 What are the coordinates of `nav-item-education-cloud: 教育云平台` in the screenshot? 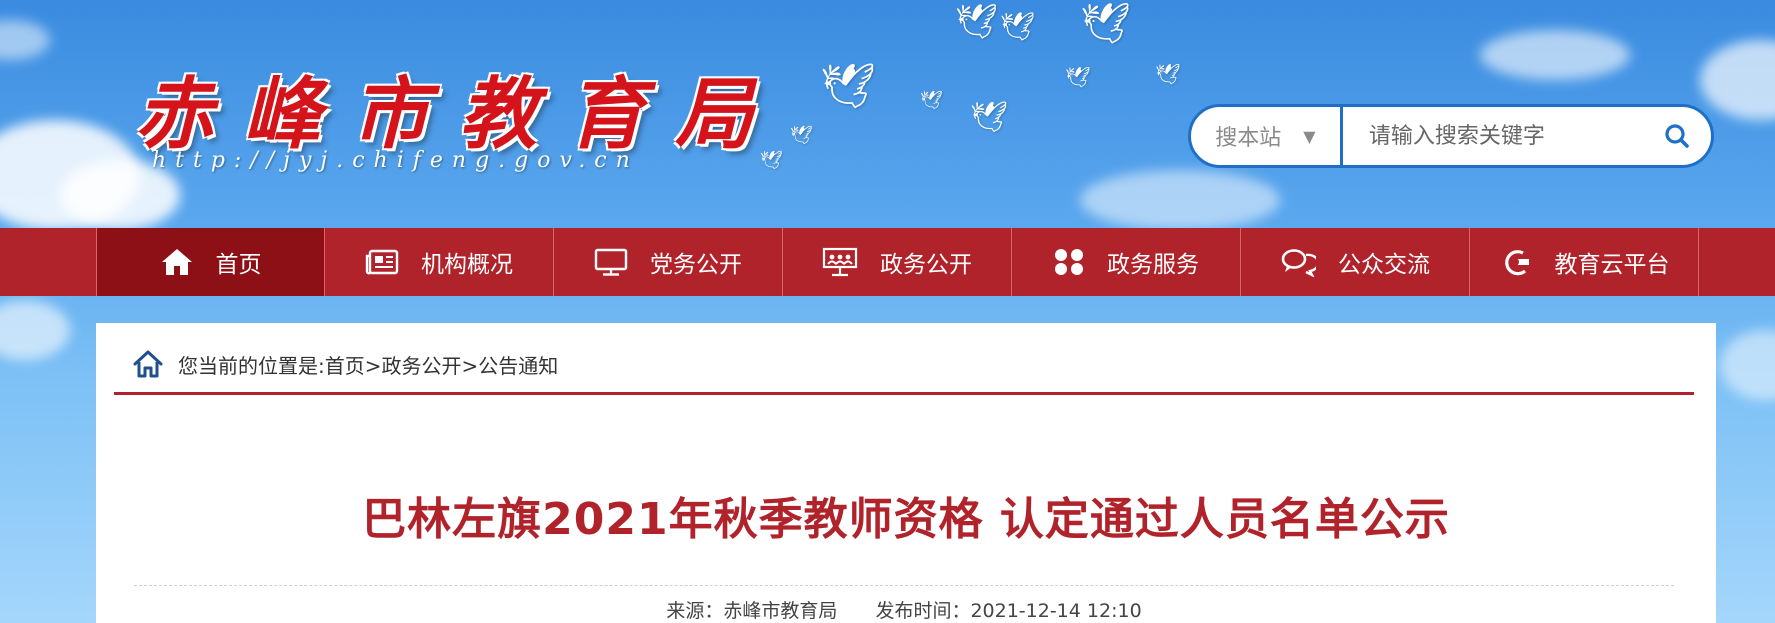 It's located at (1584, 262).